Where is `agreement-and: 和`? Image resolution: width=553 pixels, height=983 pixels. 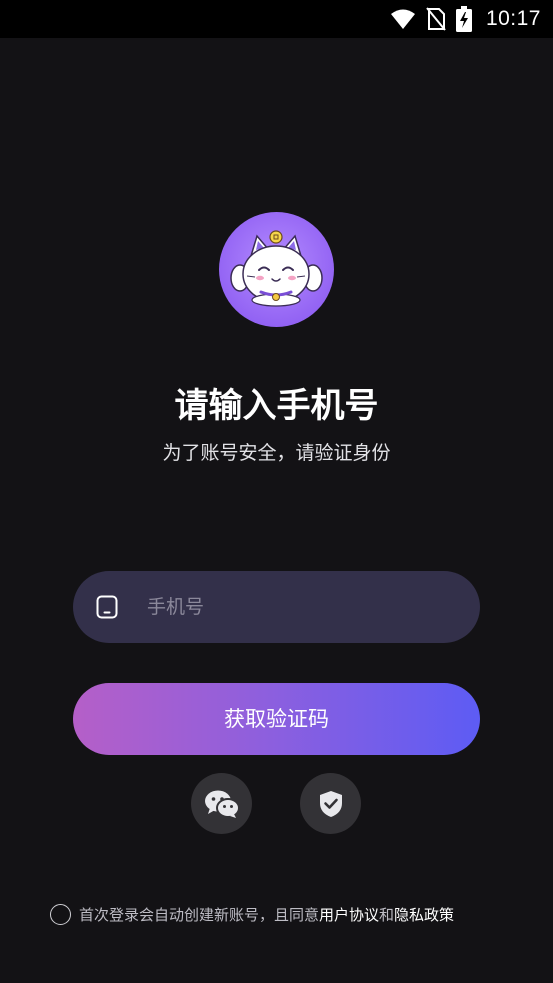 agreement-and: 和 is located at coordinates (387, 915).